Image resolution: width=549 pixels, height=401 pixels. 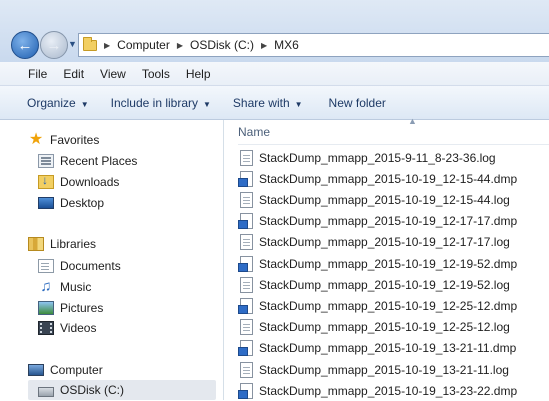 I want to click on new-folder-label: New folder, so click(x=357, y=102).